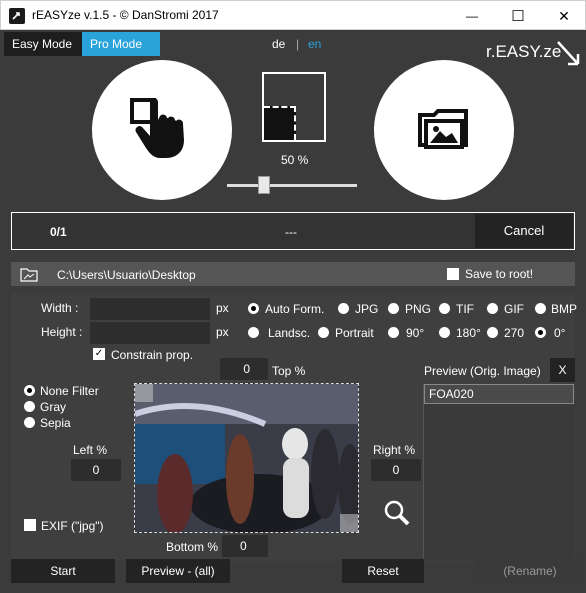  What do you see at coordinates (29, 406) in the screenshot?
I see `filter-radio-gray` at bounding box center [29, 406].